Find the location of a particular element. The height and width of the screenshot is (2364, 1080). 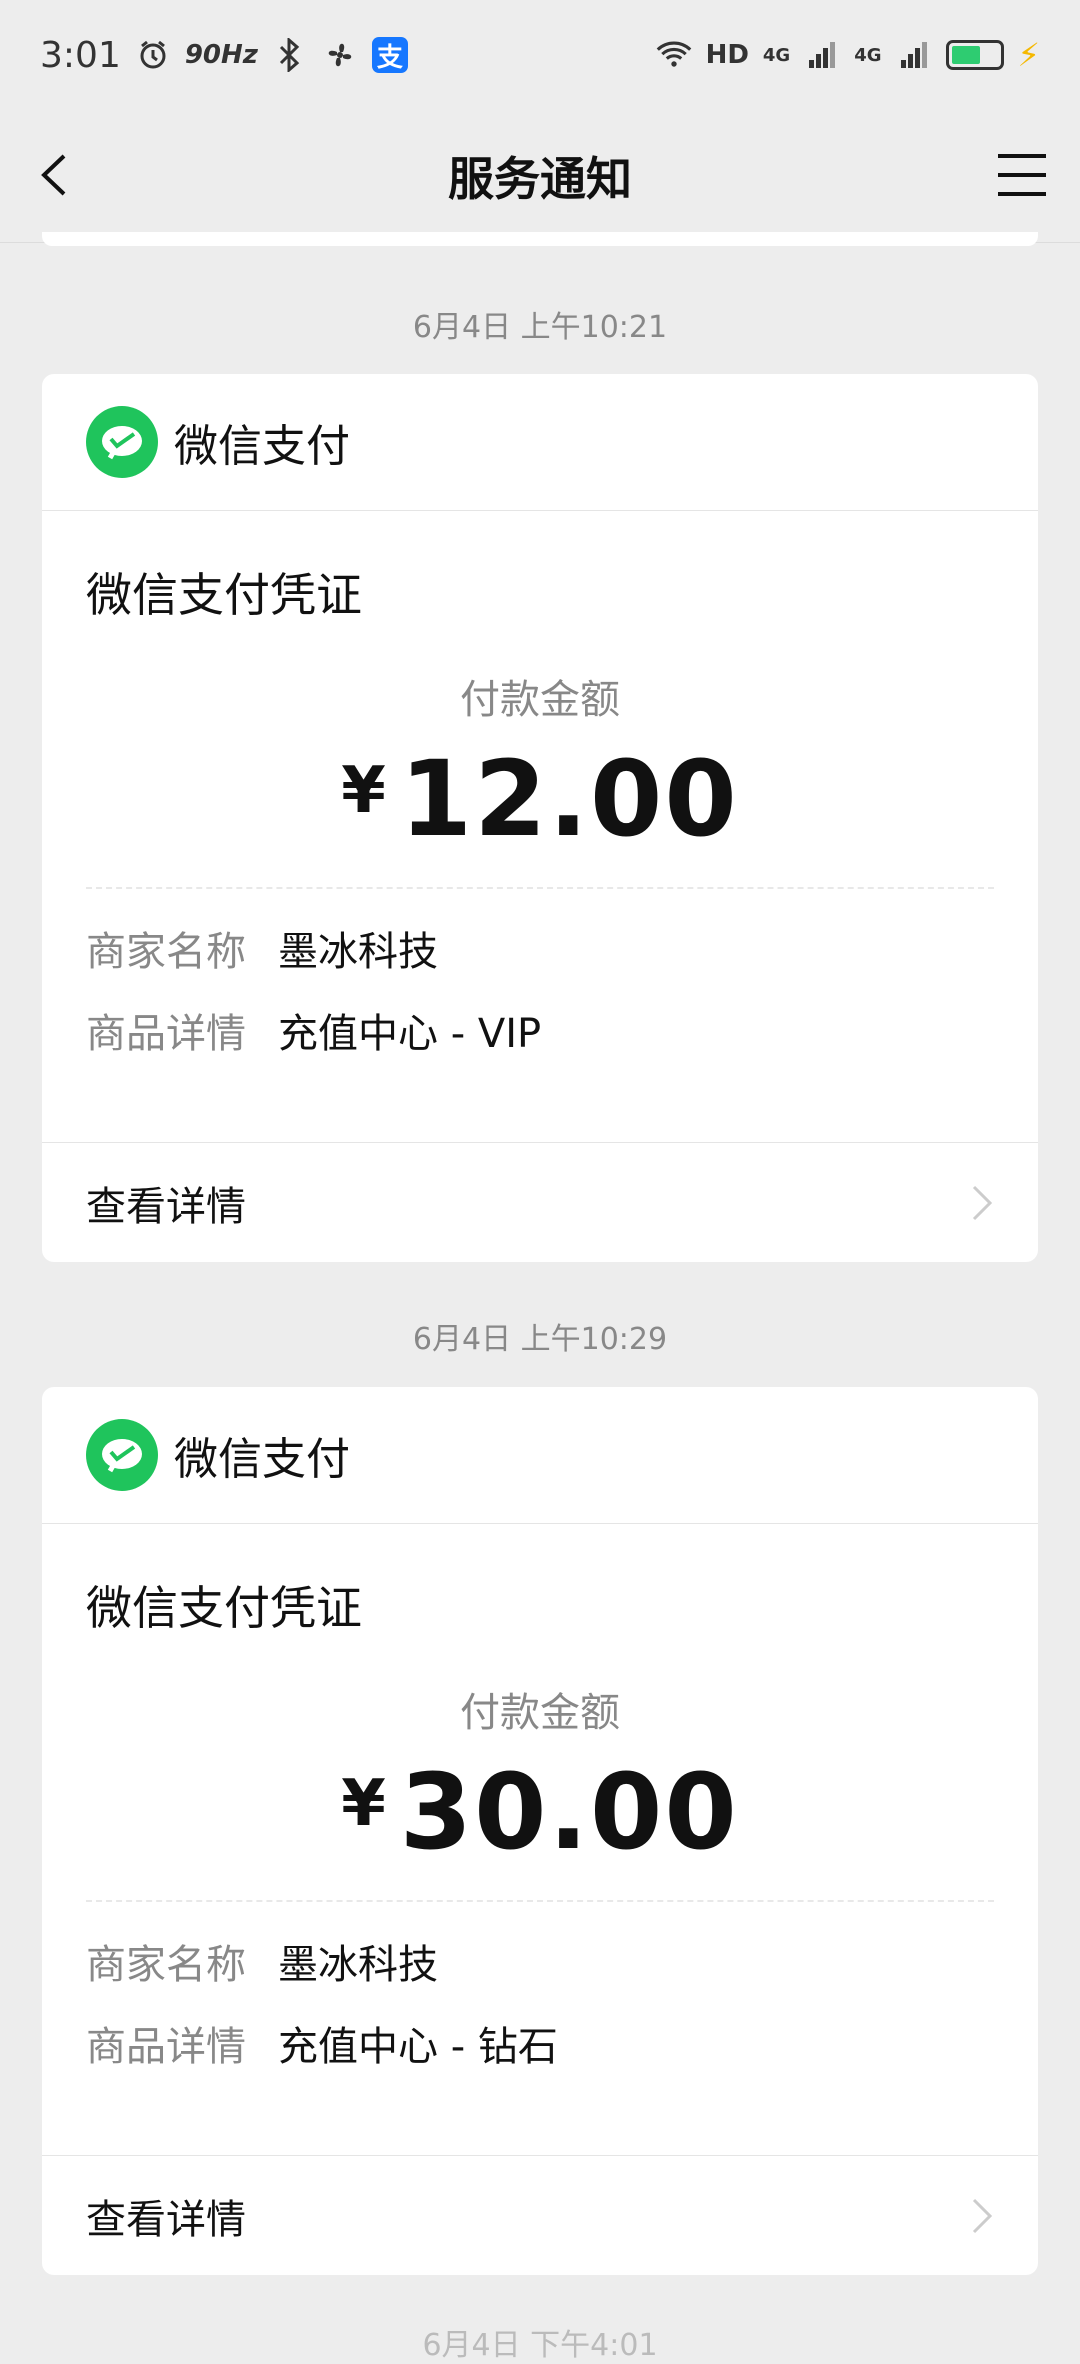

amount-display: ¥ 12.00 is located at coordinates (540, 799).